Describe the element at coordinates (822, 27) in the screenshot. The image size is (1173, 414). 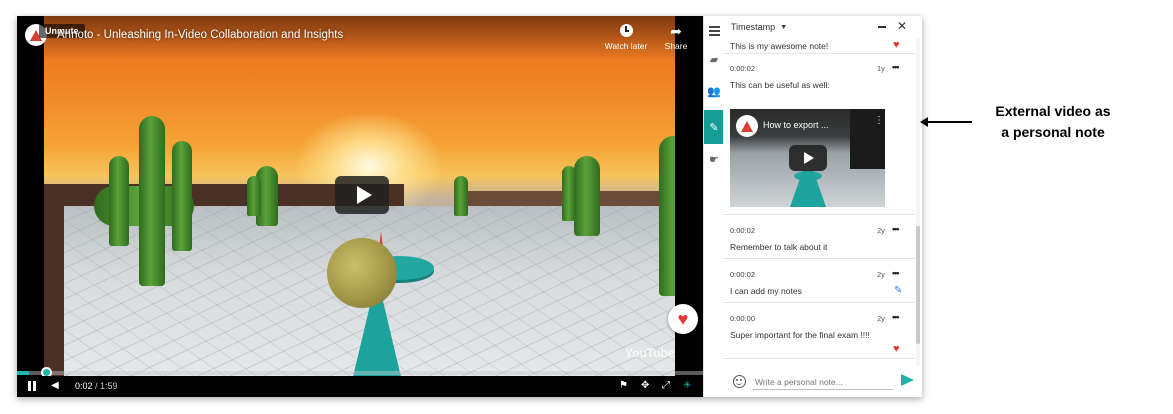
I see `panel-header: Timestamp ▼ ✕` at that location.